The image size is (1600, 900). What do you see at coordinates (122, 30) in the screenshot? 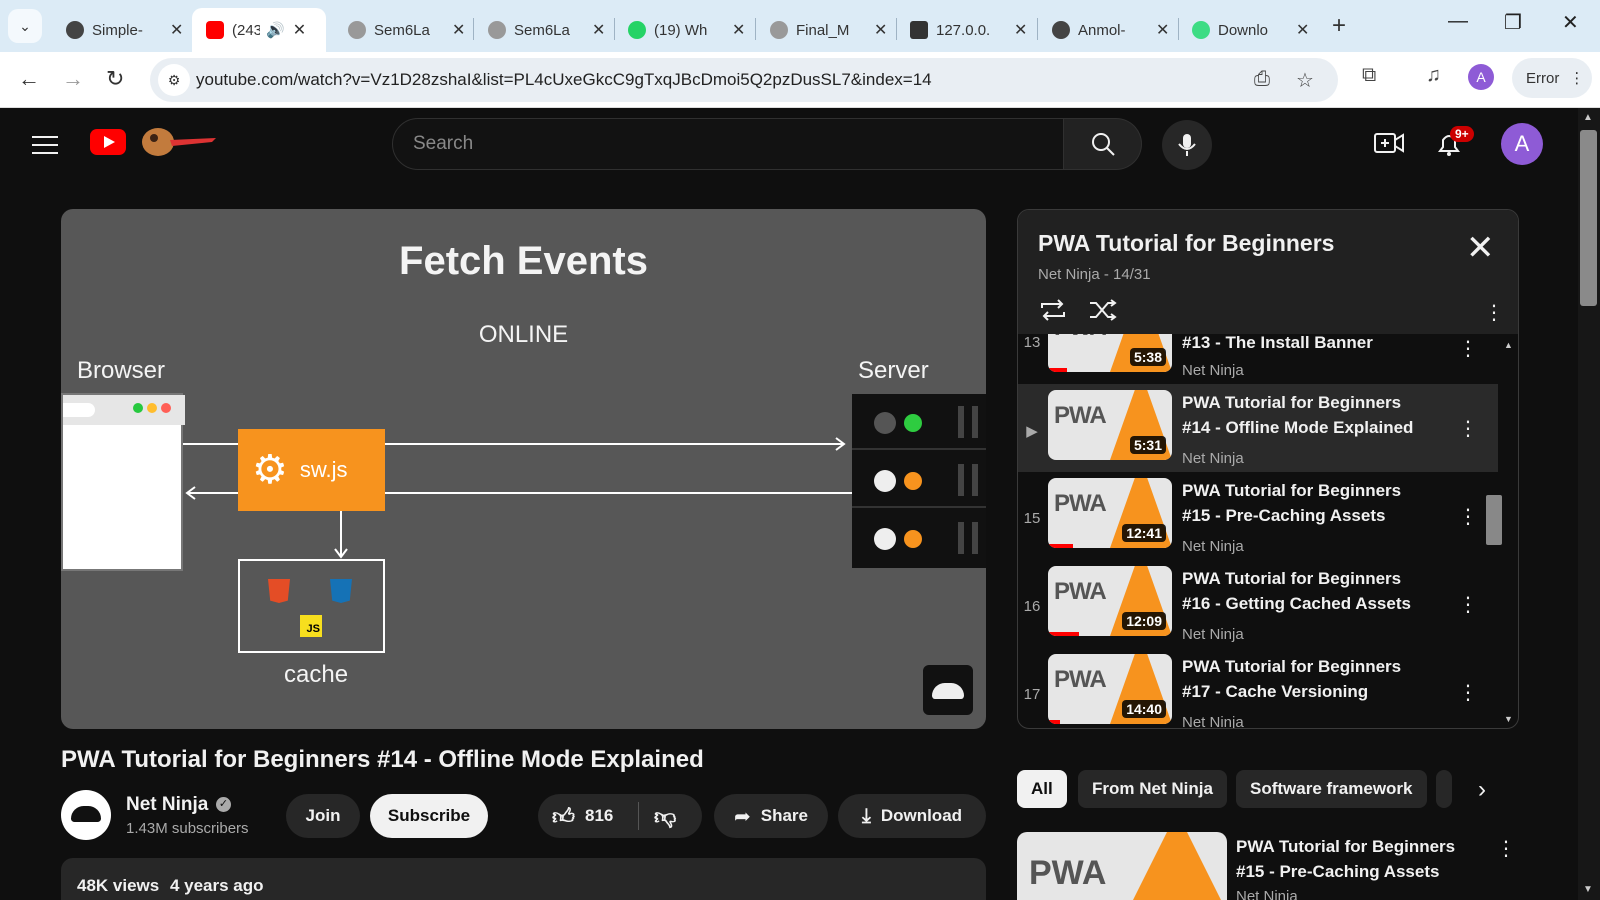
I see `tab-1: Simple- ✕` at bounding box center [122, 30].